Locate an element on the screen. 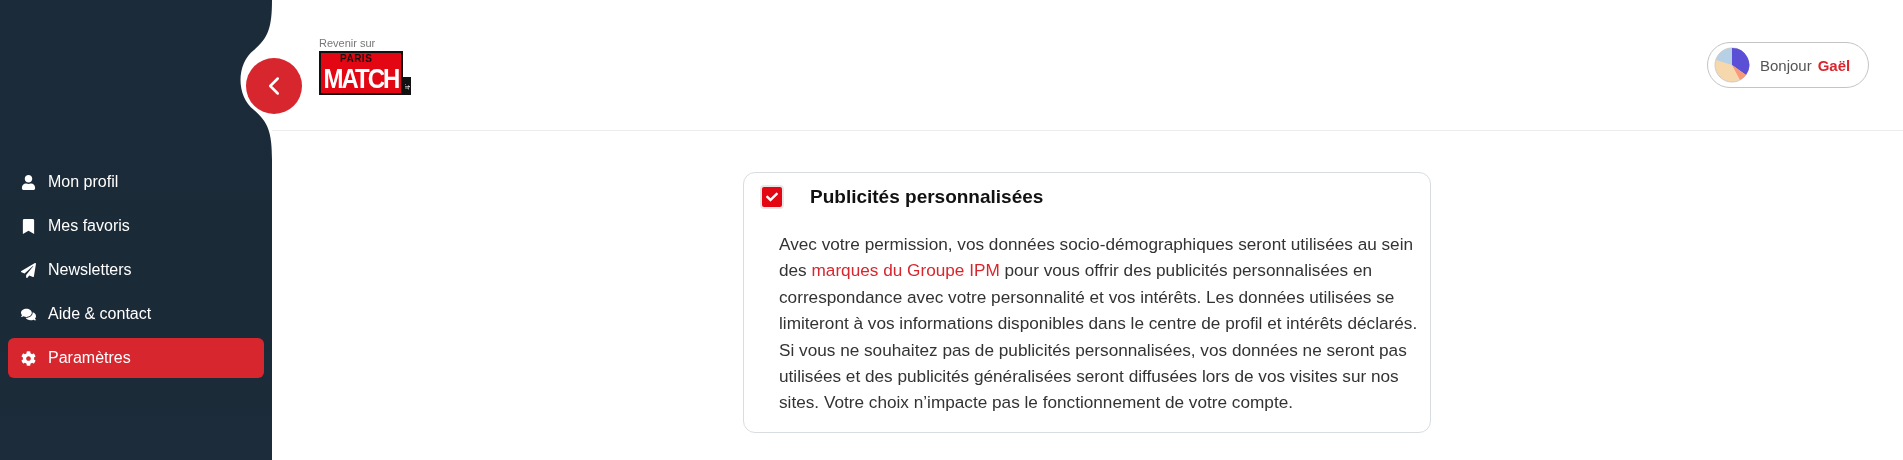 The height and width of the screenshot is (460, 1903). consent-text: Avec votre permission, vos données socio-démographiques seront utilisées au sein des marques du Groupe IPM pour vous offrir des publicités personnalisées en correspondance avec votre personnalité et vos intérêts. Les données utilisées se limiteront à vos informations disponibles dans le centre de profil et intérêts déclarés. Si vous ne souhaitez pas de publicités personnalisées, vos données ne seront pas utilisées et des publicités généralisées seront diffusées lors de vos visites sur nos sites. Votre choix n’impacte pas le fonctionnement de votre compte. is located at coordinates (1099, 324).